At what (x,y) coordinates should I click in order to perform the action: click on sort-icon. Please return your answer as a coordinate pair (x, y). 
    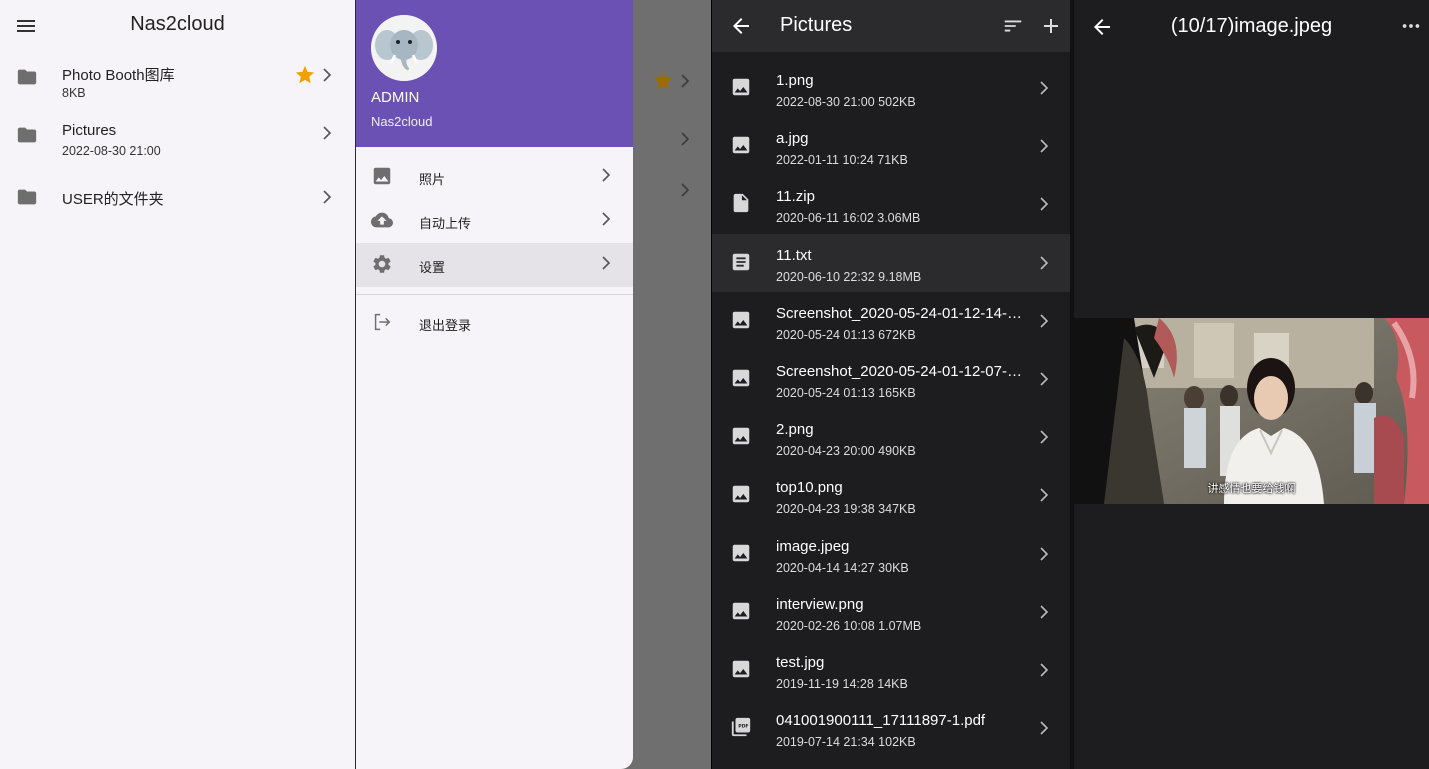
    Looking at the image, I should click on (1013, 28).